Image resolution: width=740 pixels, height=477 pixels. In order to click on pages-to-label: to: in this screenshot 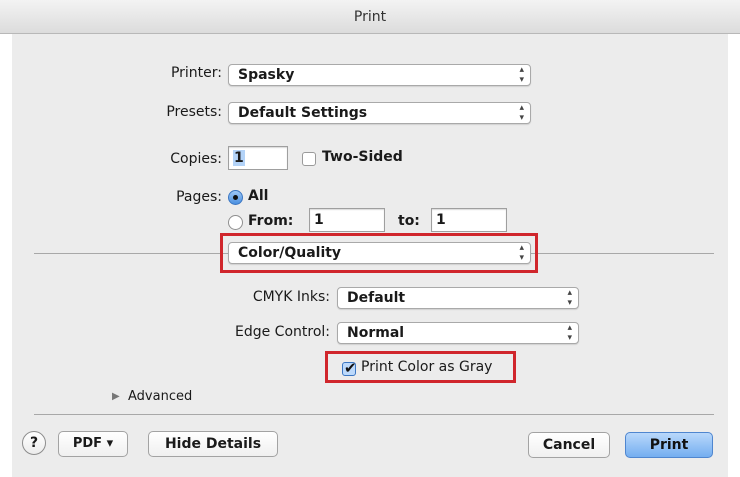, I will do `click(409, 221)`.